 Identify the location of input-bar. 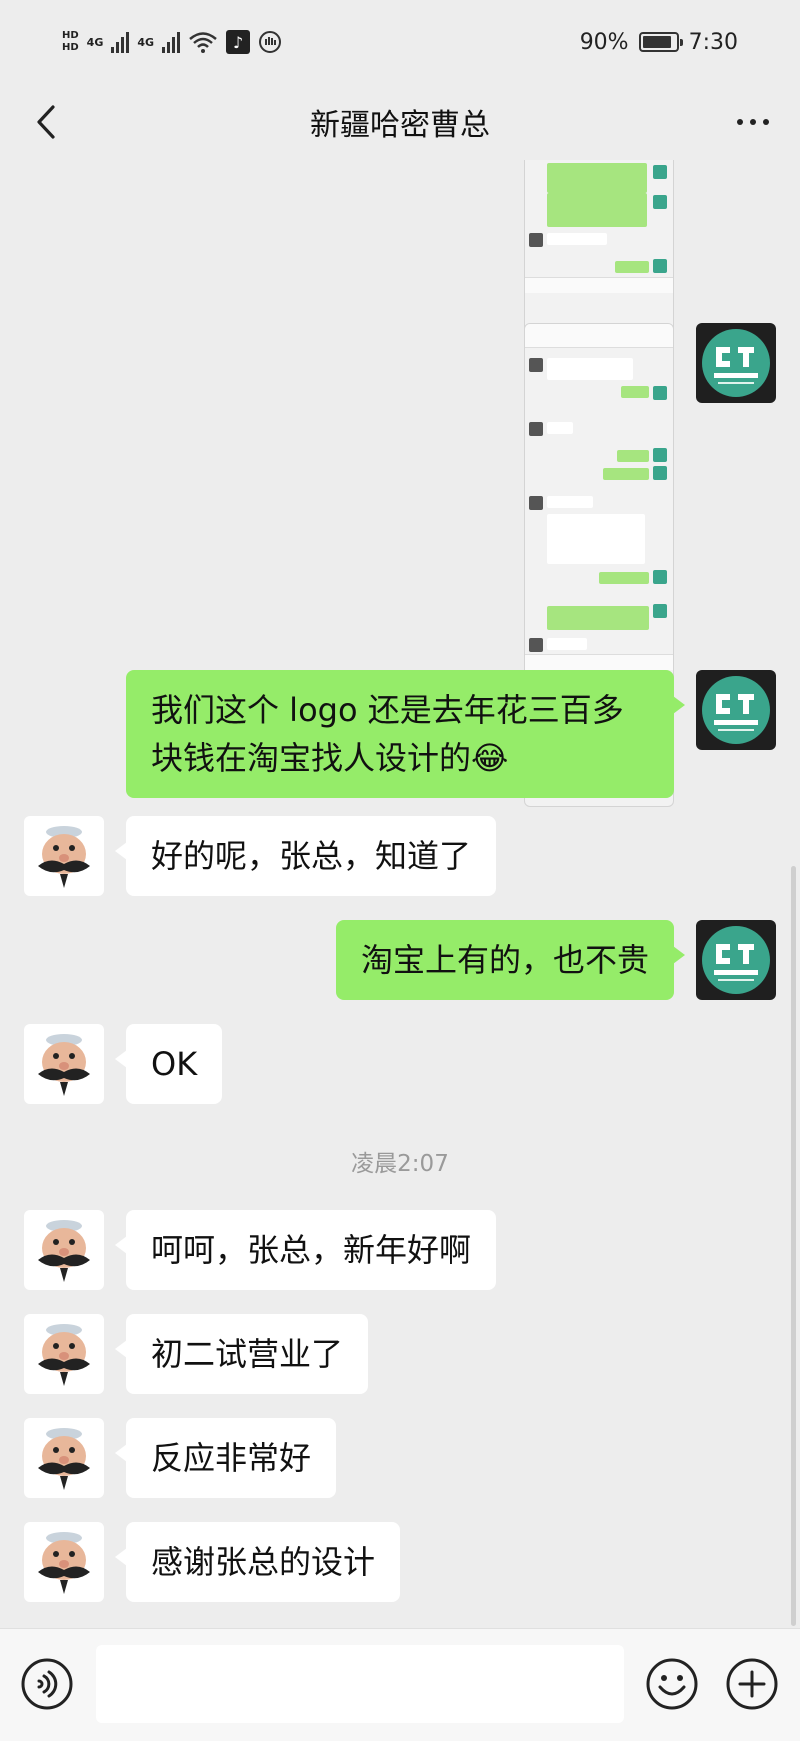
(400, 1684).